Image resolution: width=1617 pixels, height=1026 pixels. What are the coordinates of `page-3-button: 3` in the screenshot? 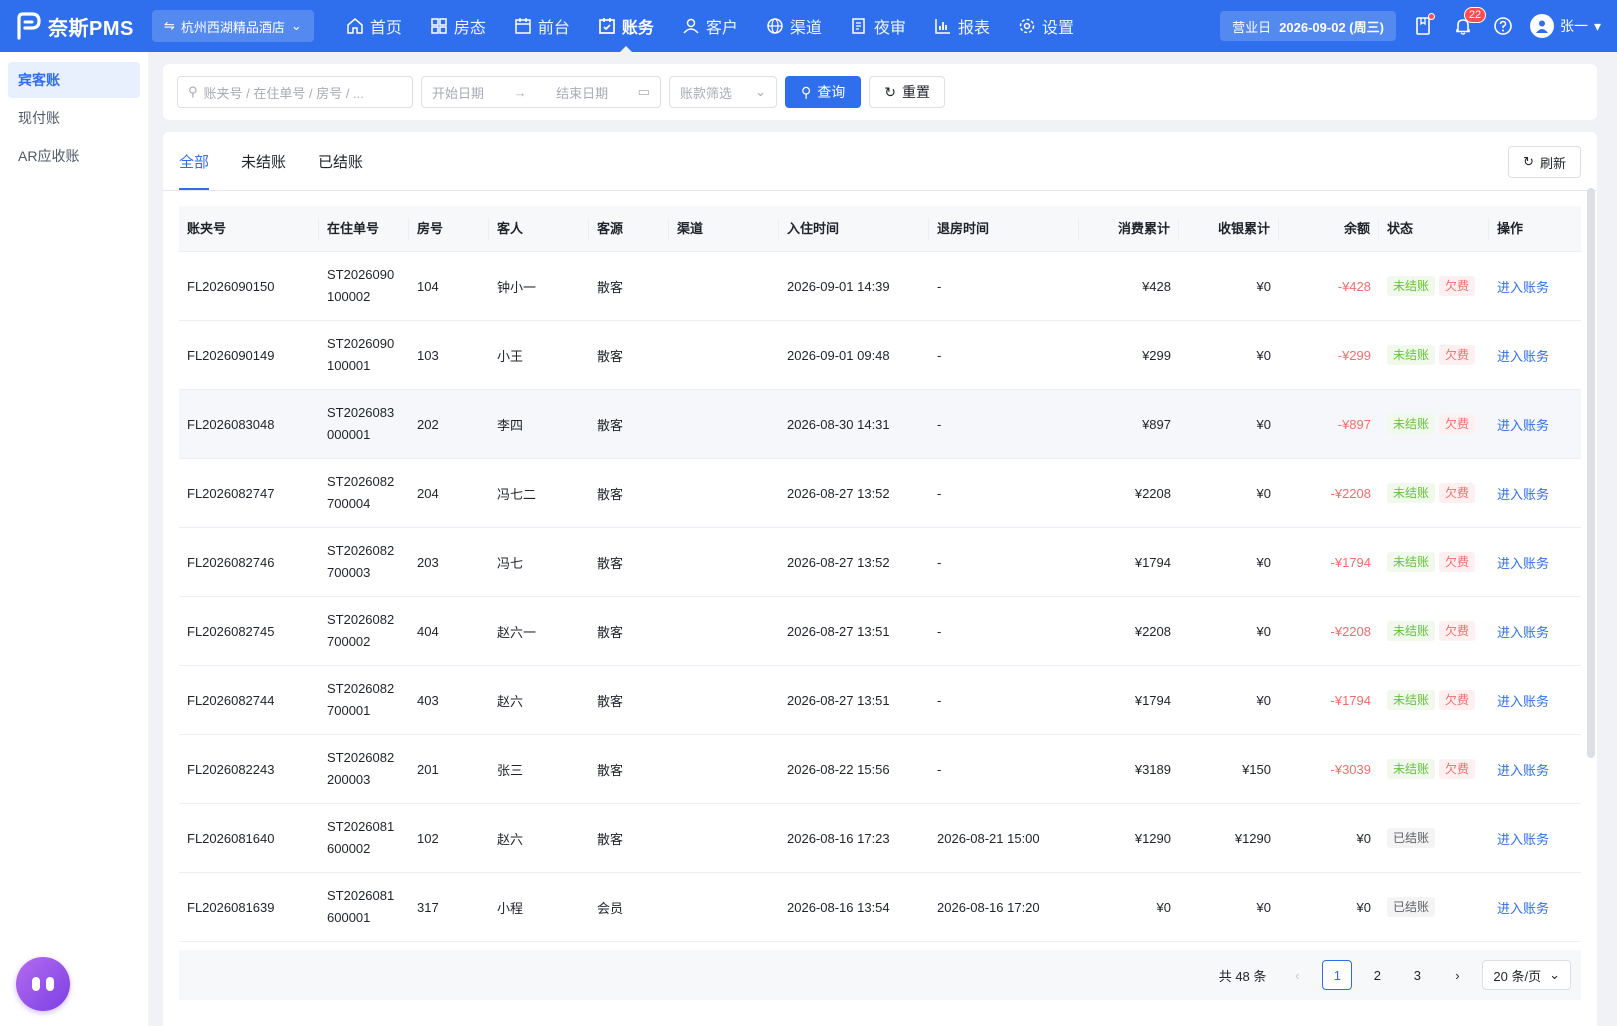 It's located at (1417, 975).